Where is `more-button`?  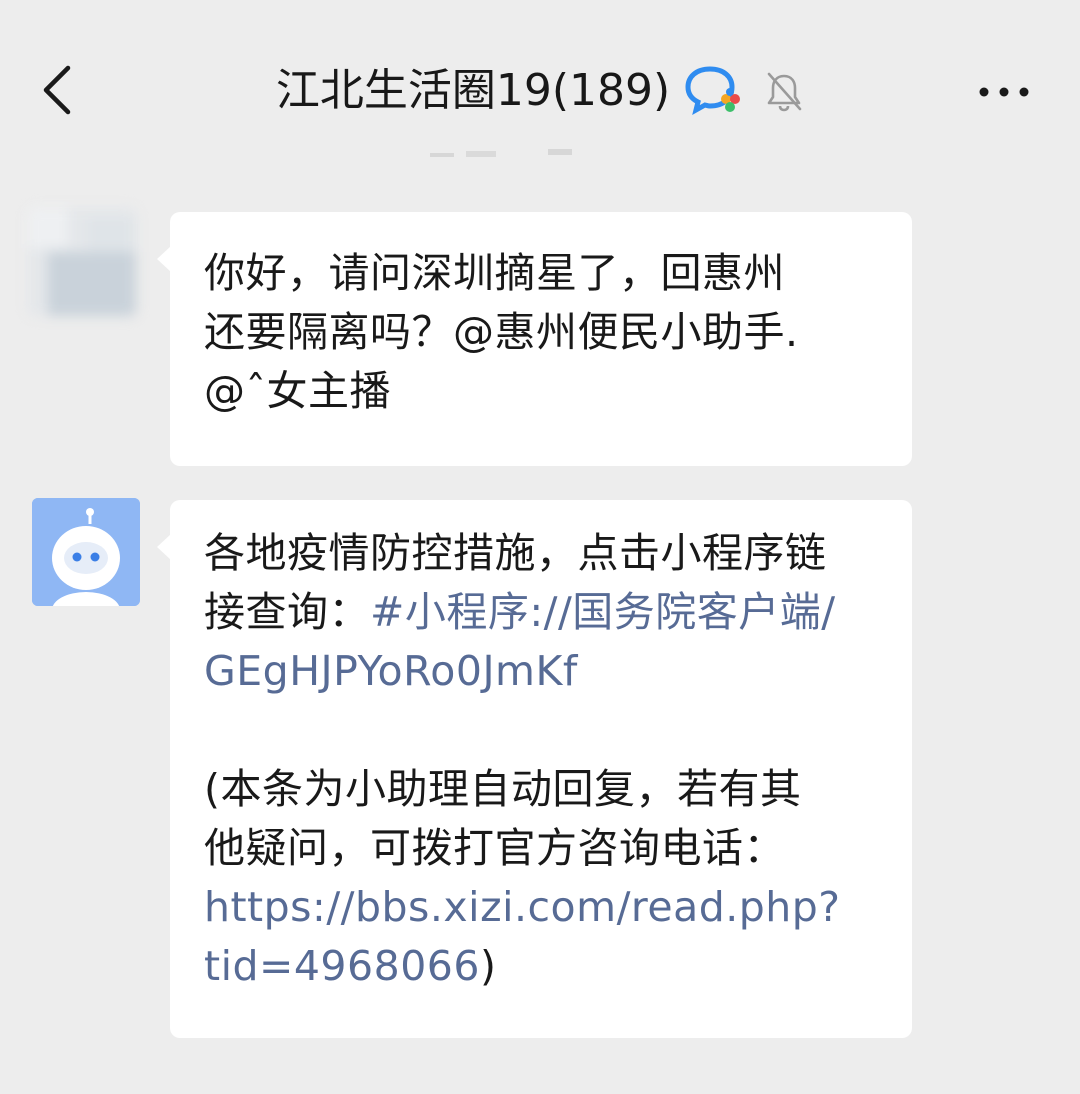 more-button is located at coordinates (1004, 92).